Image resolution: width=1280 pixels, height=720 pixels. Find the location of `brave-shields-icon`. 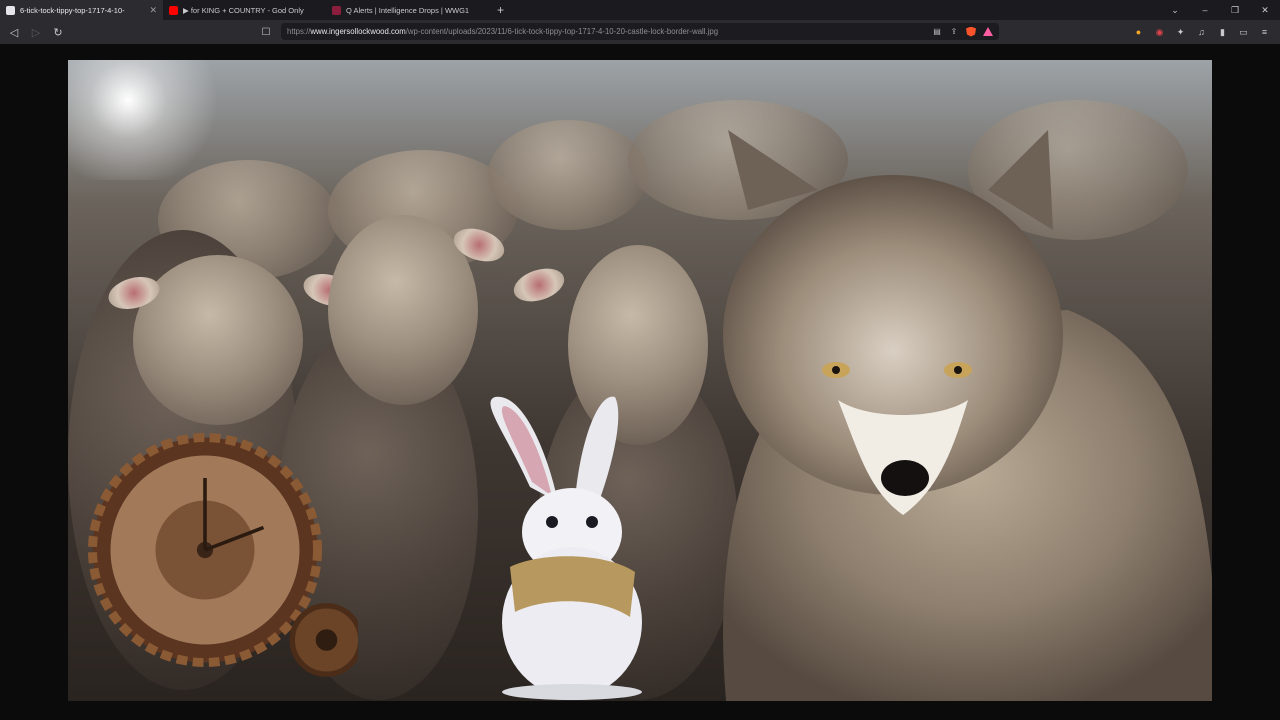

brave-shields-icon is located at coordinates (971, 31).